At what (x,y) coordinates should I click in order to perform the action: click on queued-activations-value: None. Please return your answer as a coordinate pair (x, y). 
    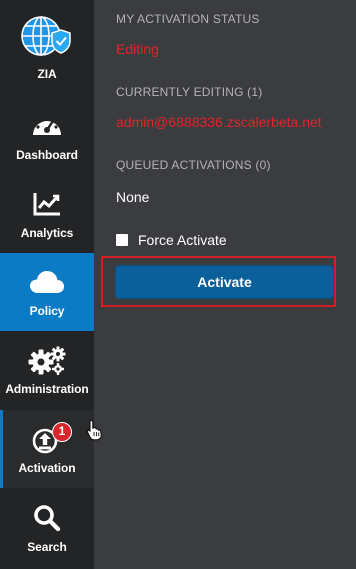
    Looking at the image, I should click on (133, 197).